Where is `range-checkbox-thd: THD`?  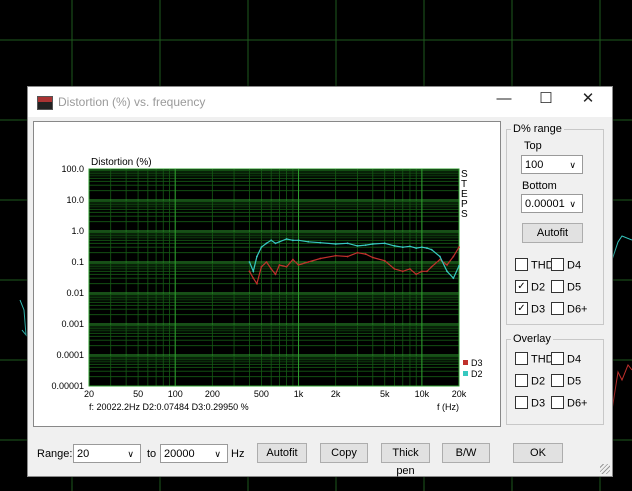
range-checkbox-thd: THD is located at coordinates (534, 265).